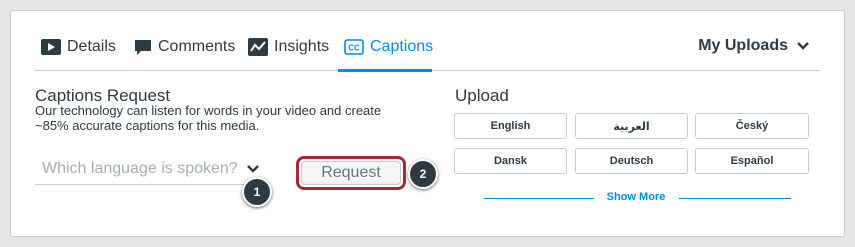 Image resolution: width=855 pixels, height=247 pixels. Describe the element at coordinates (143, 47) in the screenshot. I see `comment-icon` at that location.